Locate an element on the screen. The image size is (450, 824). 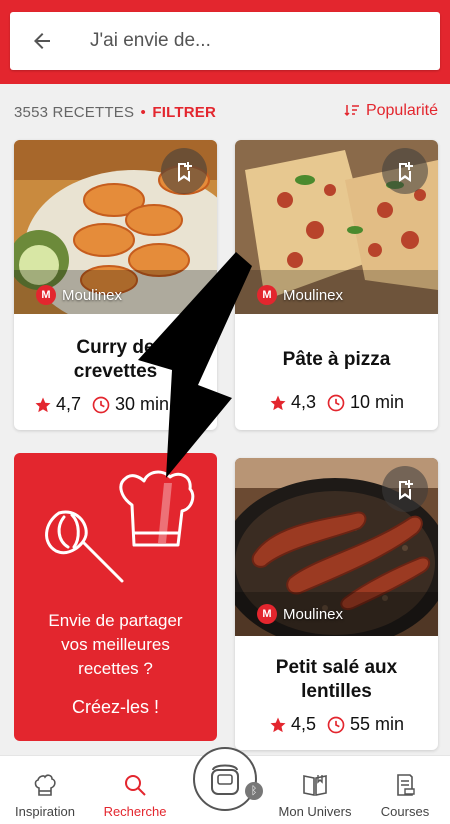
rating-value: 4,7 is located at coordinates (69, 404).